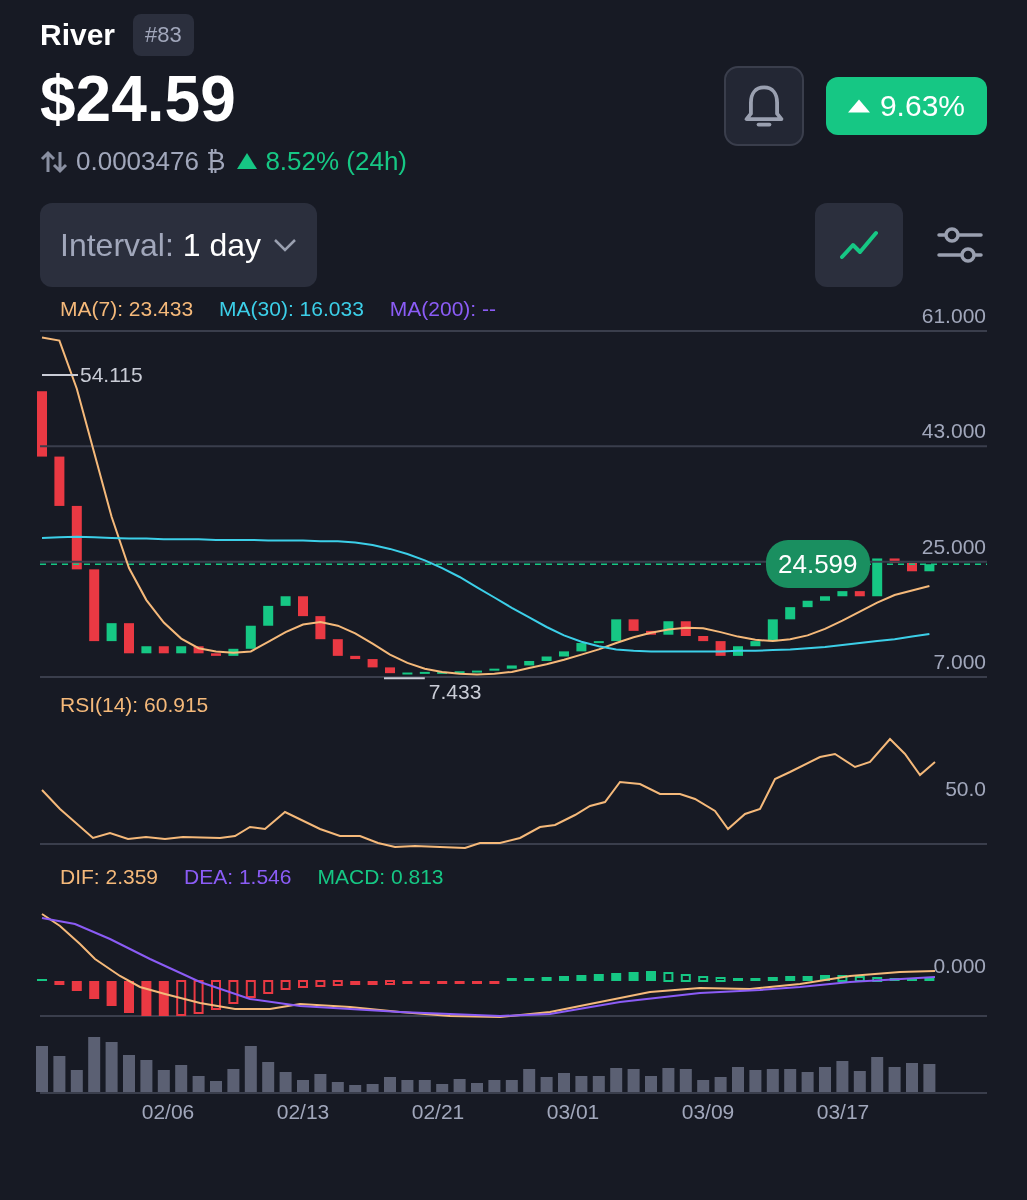 Image resolution: width=1027 pixels, height=1200 pixels. I want to click on indicator-label: DEA: 1.546, so click(238, 877).